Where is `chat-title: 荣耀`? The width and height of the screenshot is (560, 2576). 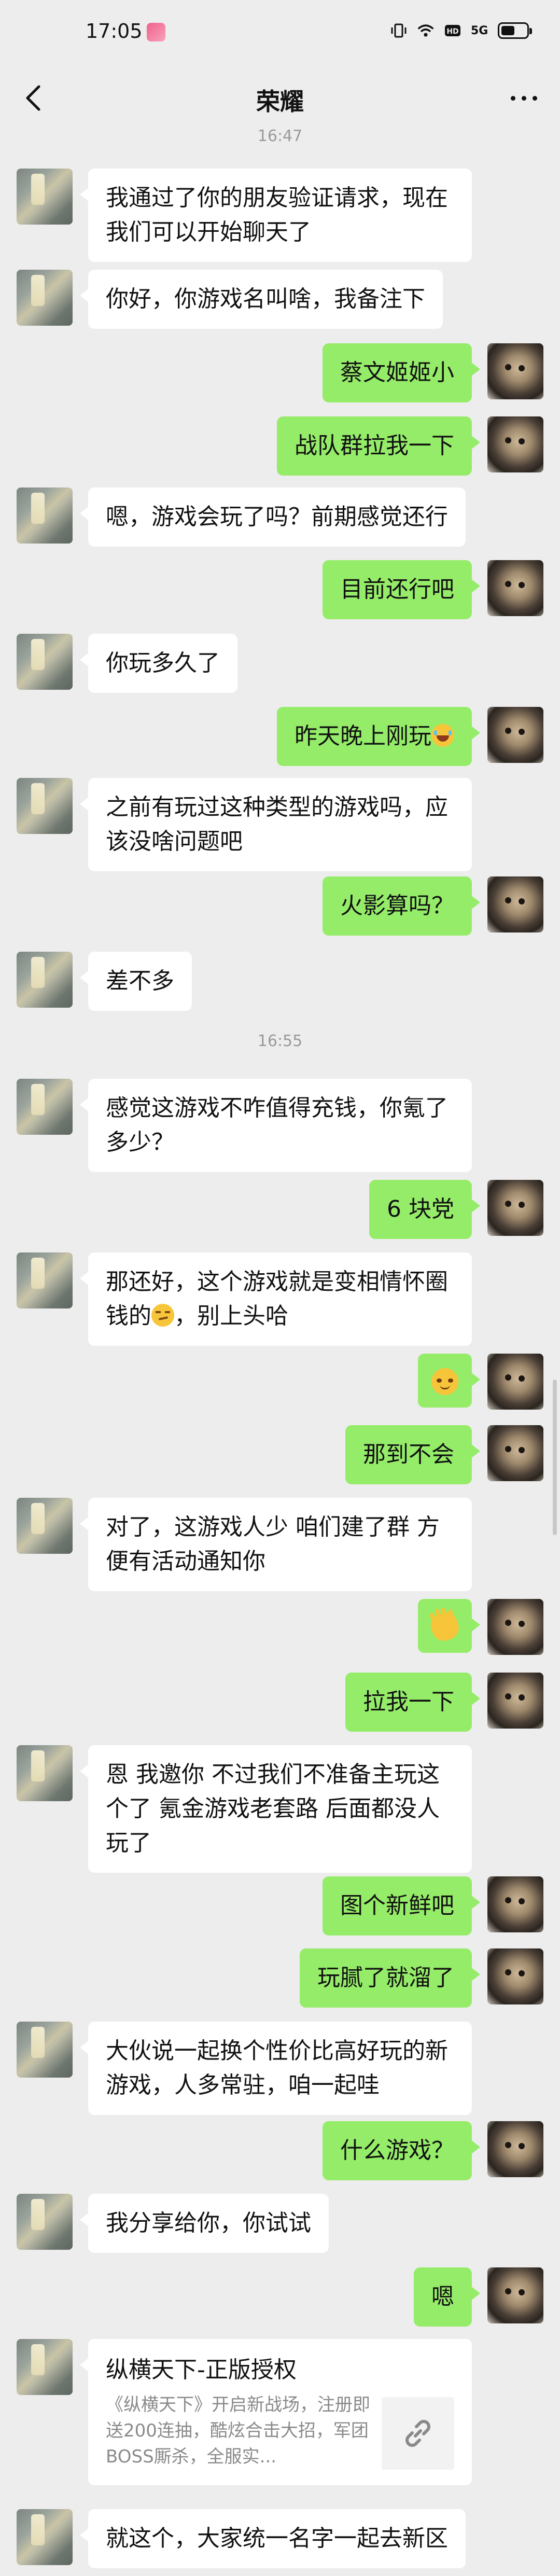
chat-title: 荣耀 is located at coordinates (280, 102).